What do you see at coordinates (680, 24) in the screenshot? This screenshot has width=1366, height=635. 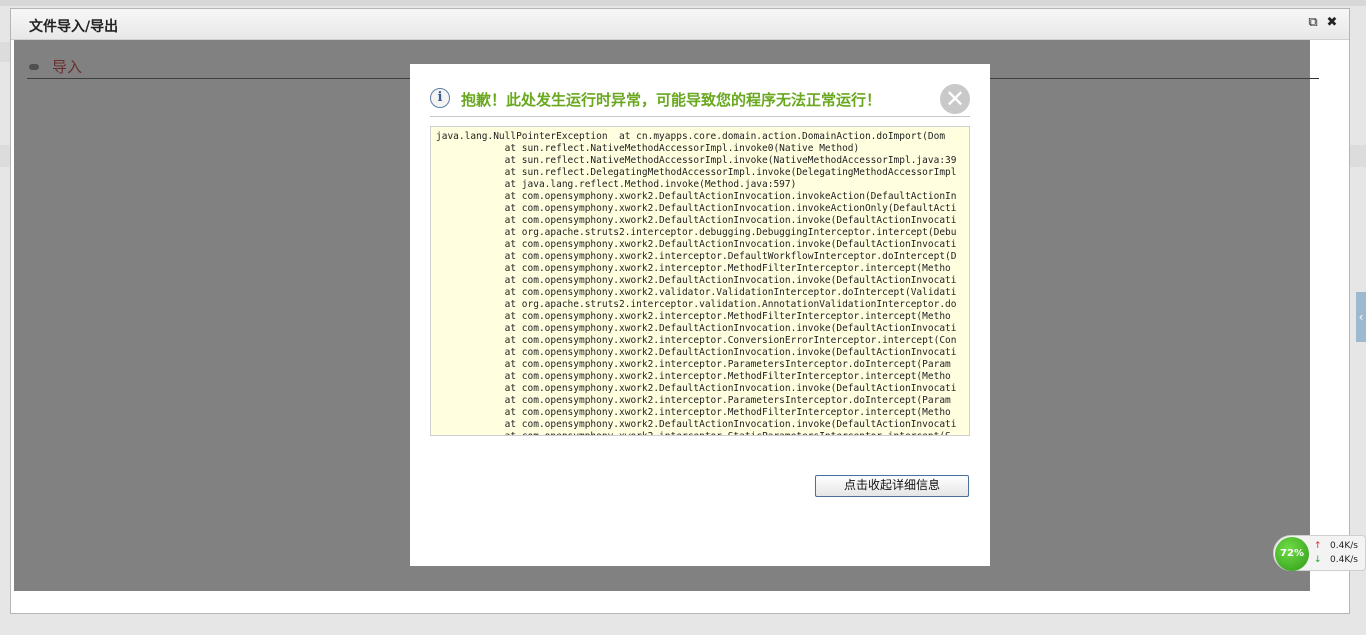 I see `window-title-bar: 文件导入/导出 ⧉ ✖` at bounding box center [680, 24].